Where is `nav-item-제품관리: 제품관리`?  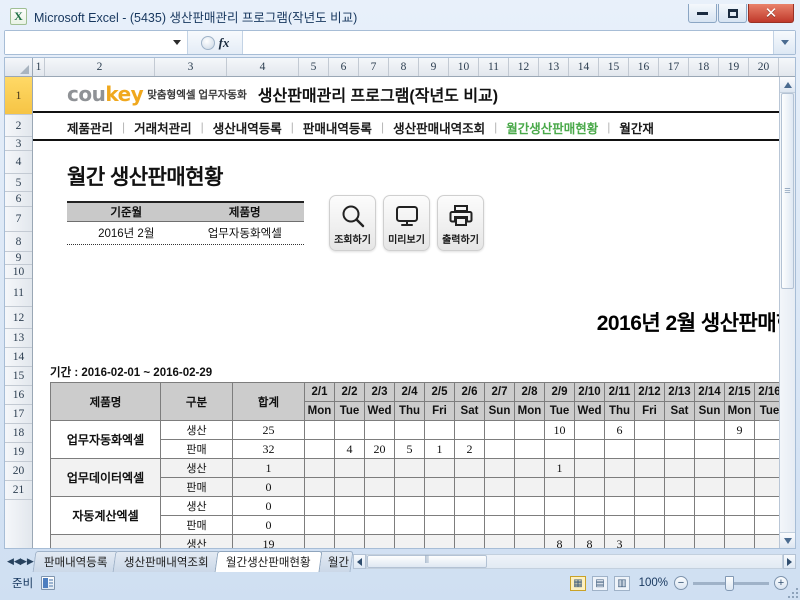
nav-item-제품관리: 제품관리 is located at coordinates (90, 127).